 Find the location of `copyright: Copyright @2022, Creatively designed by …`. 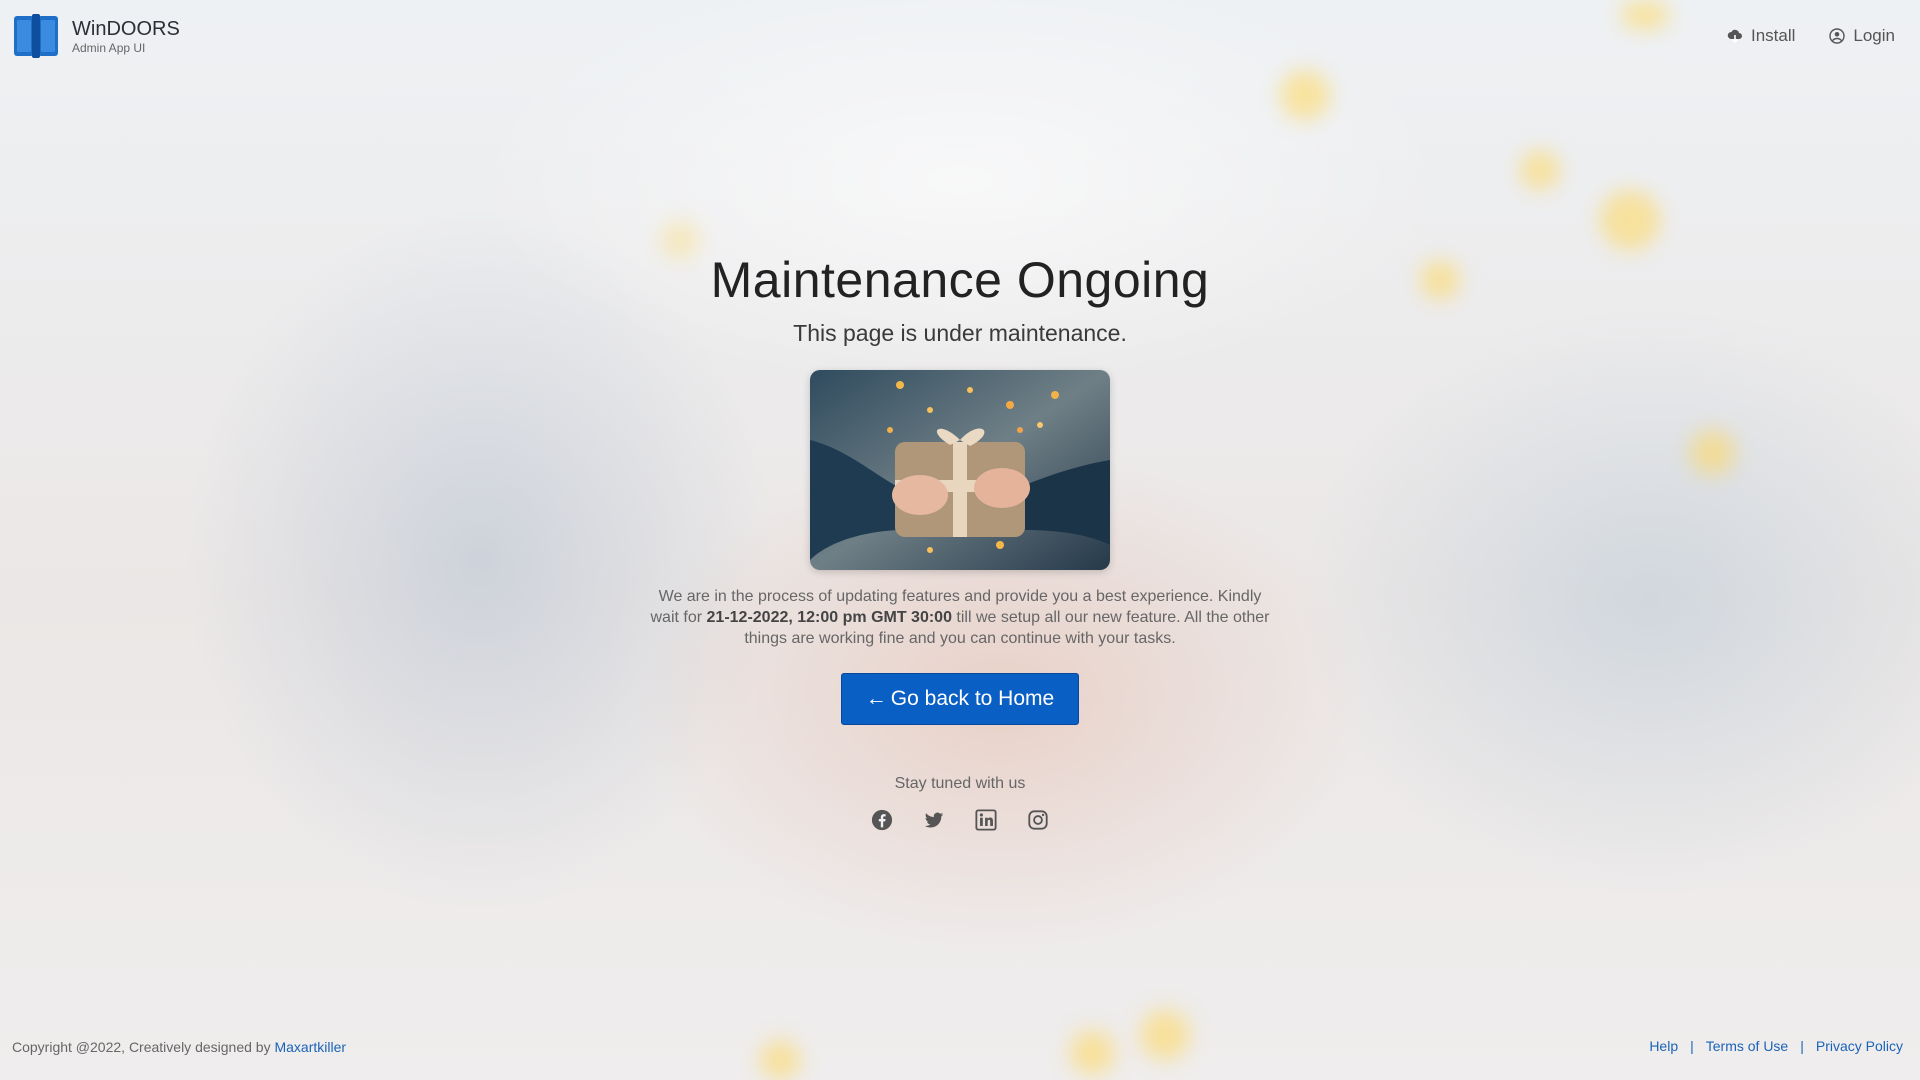

copyright: Copyright @2022, Creatively designed by … is located at coordinates (179, 1047).